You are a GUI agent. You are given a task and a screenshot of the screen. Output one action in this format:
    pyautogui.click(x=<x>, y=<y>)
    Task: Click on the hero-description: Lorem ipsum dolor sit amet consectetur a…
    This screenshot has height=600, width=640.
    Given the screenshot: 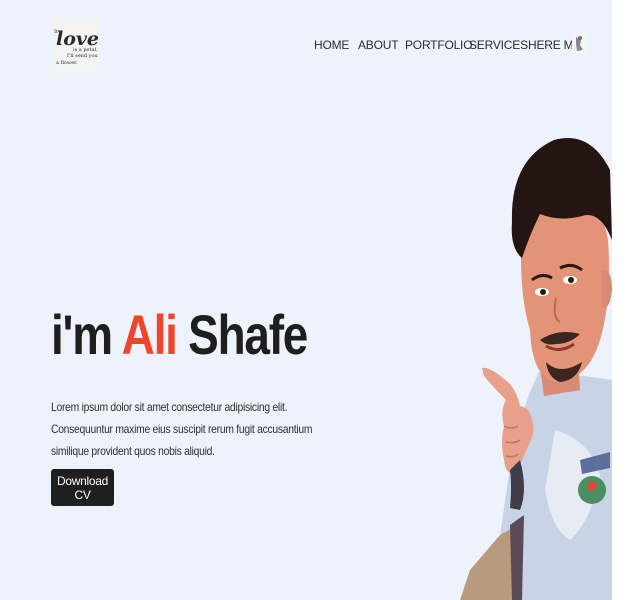 What is the action you would take?
    pyautogui.click(x=182, y=429)
    